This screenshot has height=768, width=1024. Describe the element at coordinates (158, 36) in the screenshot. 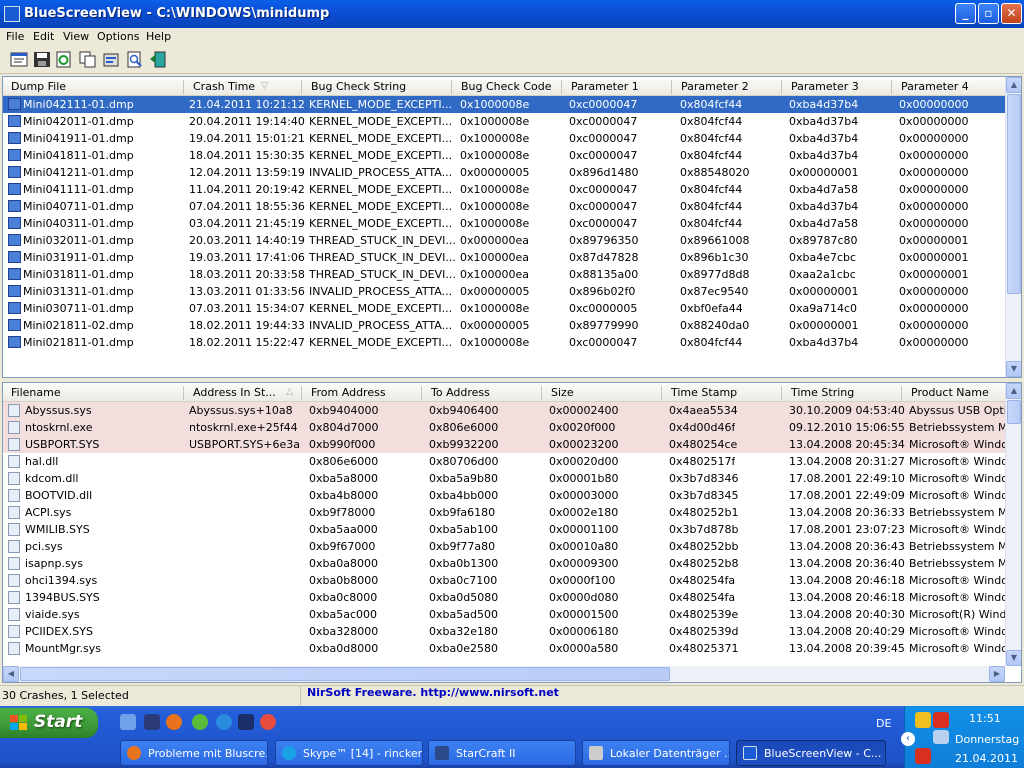

I see `menu-help: Help` at that location.